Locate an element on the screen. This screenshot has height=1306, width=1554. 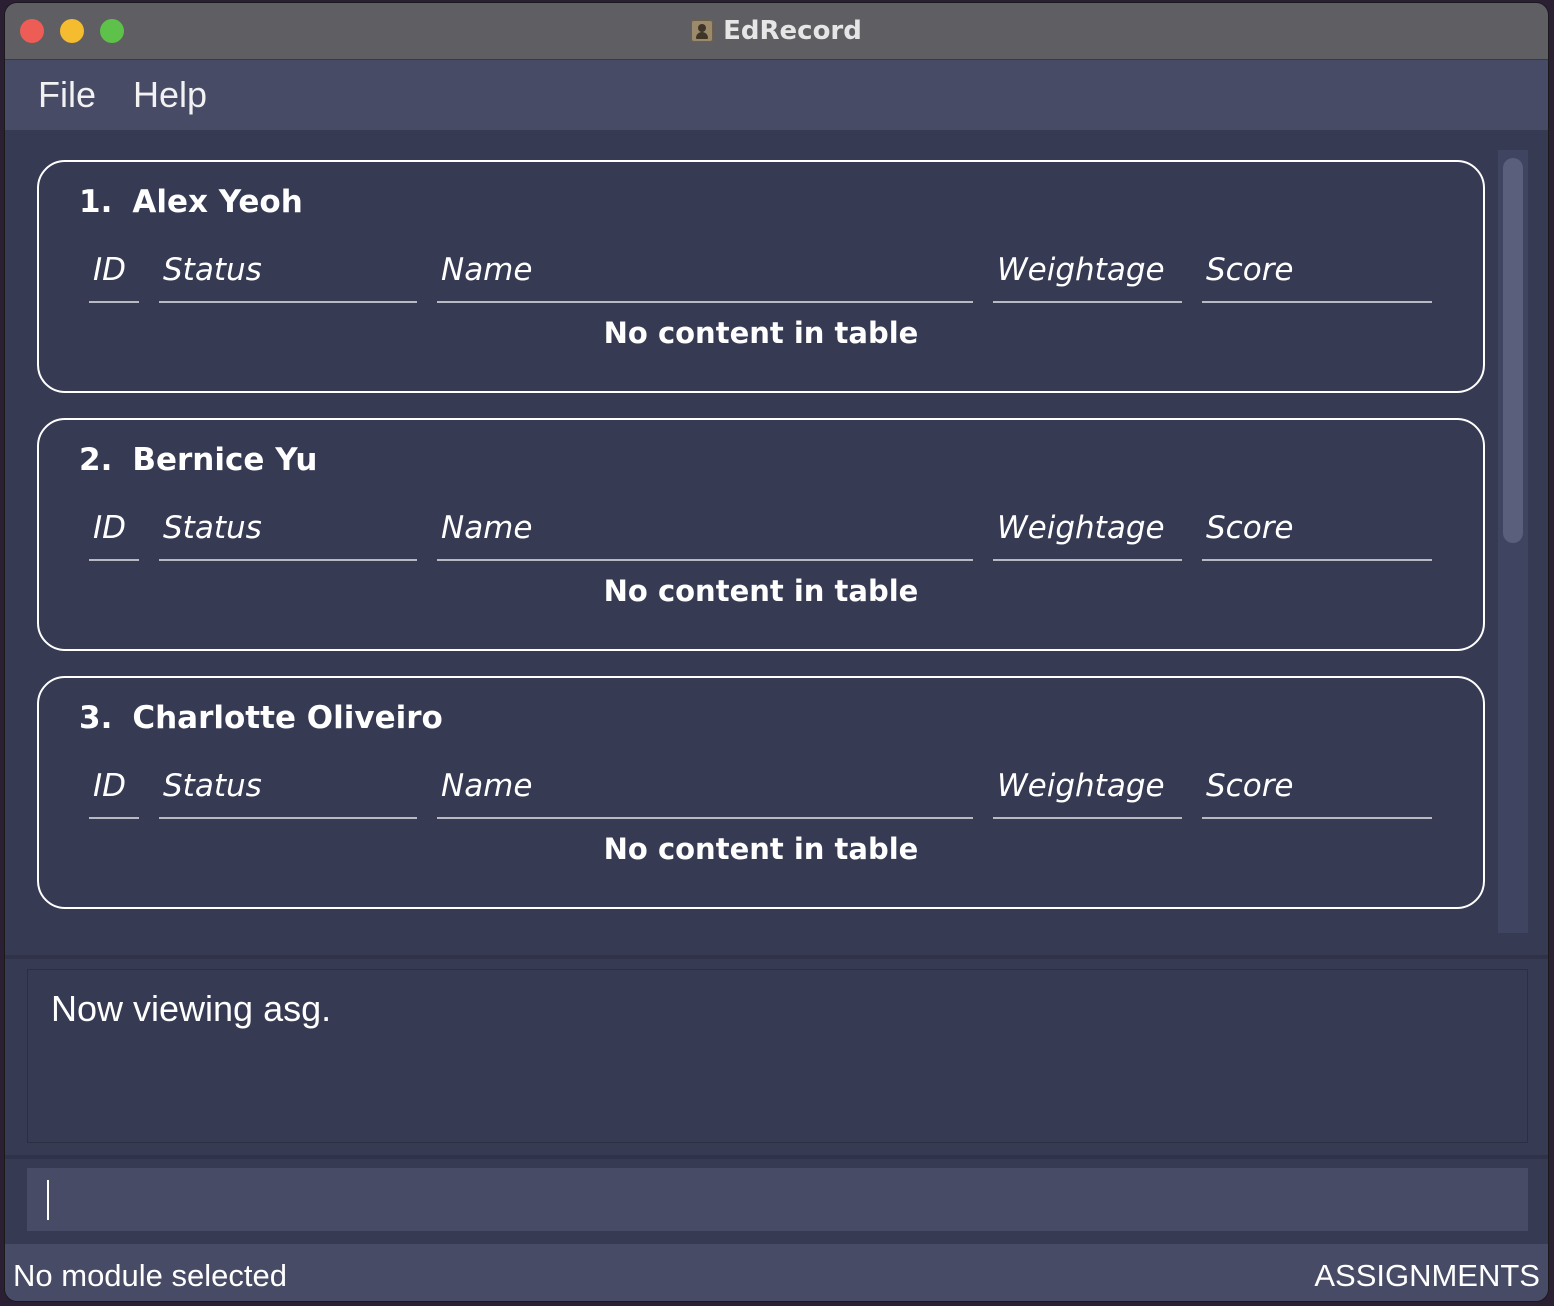
menu-bar: File Help is located at coordinates (776, 95).